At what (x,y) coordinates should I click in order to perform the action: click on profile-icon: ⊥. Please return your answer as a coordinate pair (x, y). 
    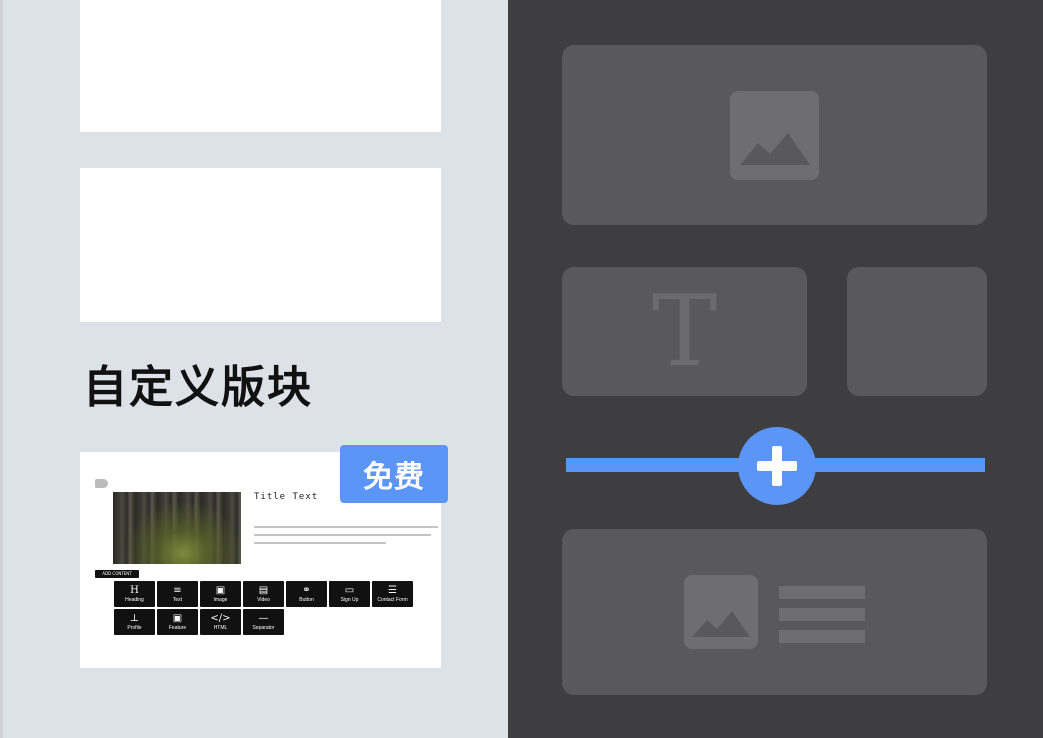
    Looking at the image, I should click on (134, 618).